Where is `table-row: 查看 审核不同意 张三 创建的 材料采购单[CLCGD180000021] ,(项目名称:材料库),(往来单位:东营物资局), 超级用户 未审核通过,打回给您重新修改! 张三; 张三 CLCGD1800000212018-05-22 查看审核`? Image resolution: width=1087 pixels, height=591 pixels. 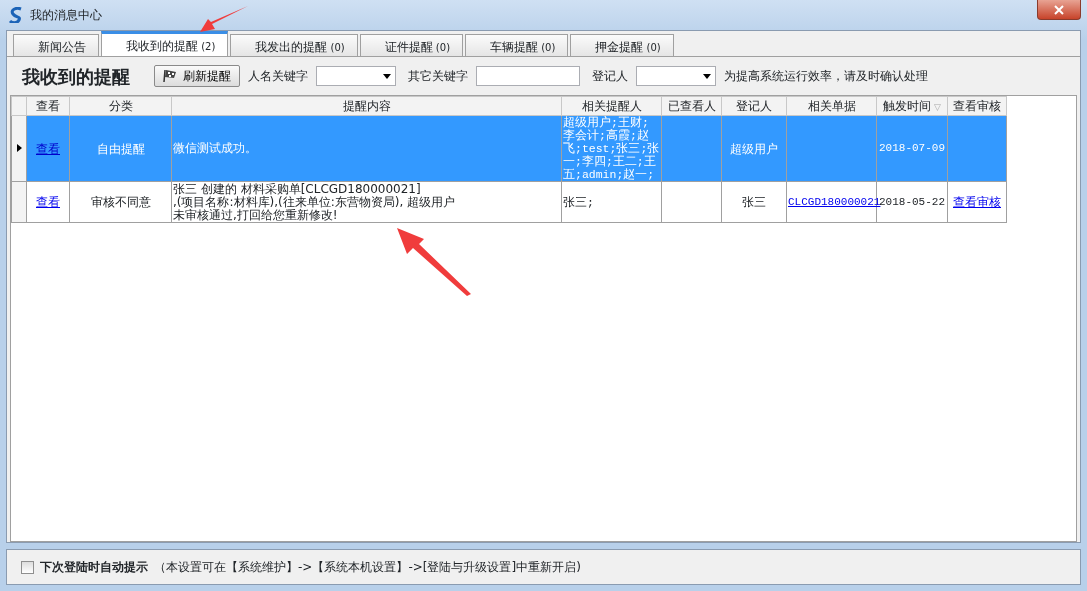 table-row: 查看 审核不同意 张三 创建的 材料采购单[CLCGD180000021] ,(项目名称:材料库),(往来单位:东营物资局), 超级用户 未审核通过,打回给您重新修改! 张三; 张三 CLCGD1800000212018-05-22 查看审核 is located at coordinates (509, 202).